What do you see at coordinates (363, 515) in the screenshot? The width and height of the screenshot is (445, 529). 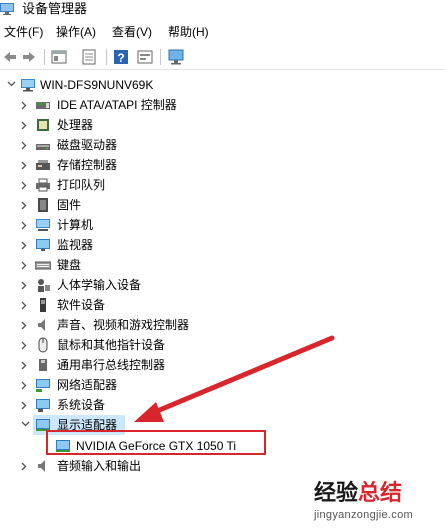 I see `watermark-url: jingyanzongjie.com` at bounding box center [363, 515].